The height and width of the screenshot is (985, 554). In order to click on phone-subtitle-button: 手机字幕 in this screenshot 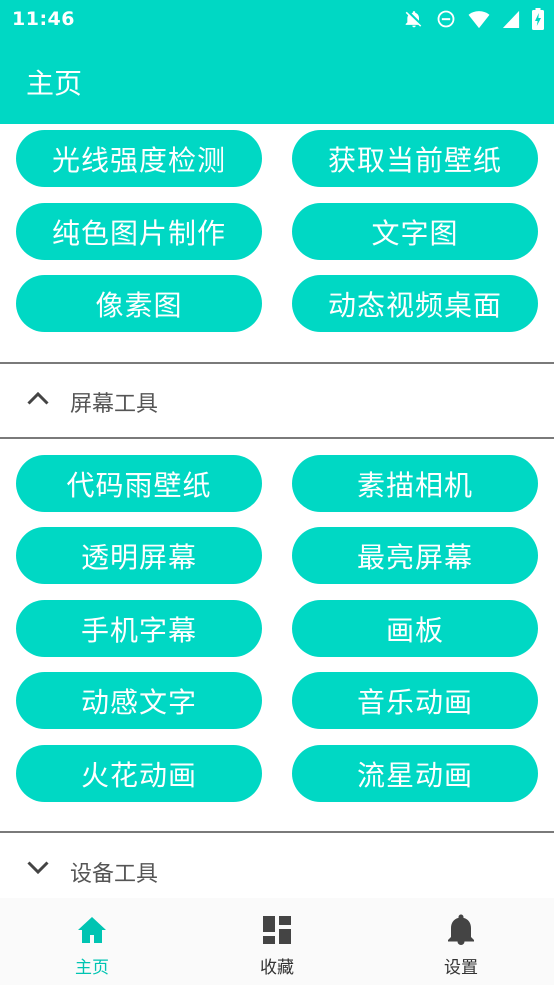, I will do `click(139, 628)`.